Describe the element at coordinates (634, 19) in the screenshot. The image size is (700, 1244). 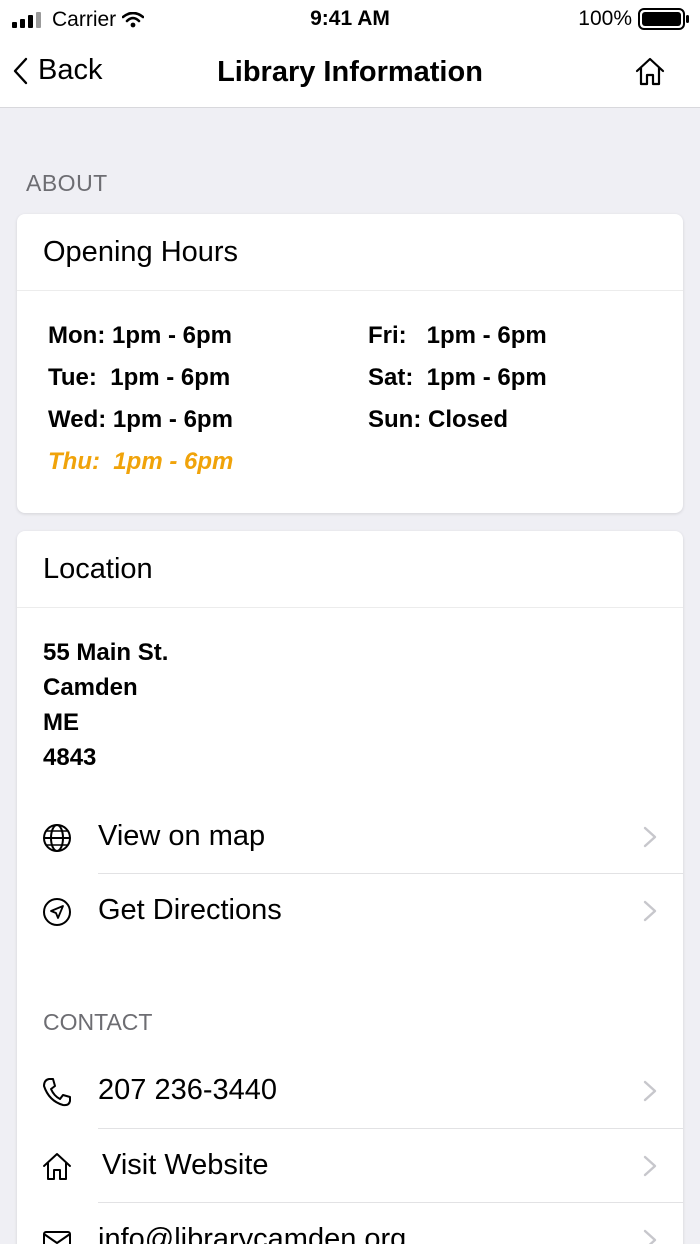
I see `status-right: 100%` at that location.